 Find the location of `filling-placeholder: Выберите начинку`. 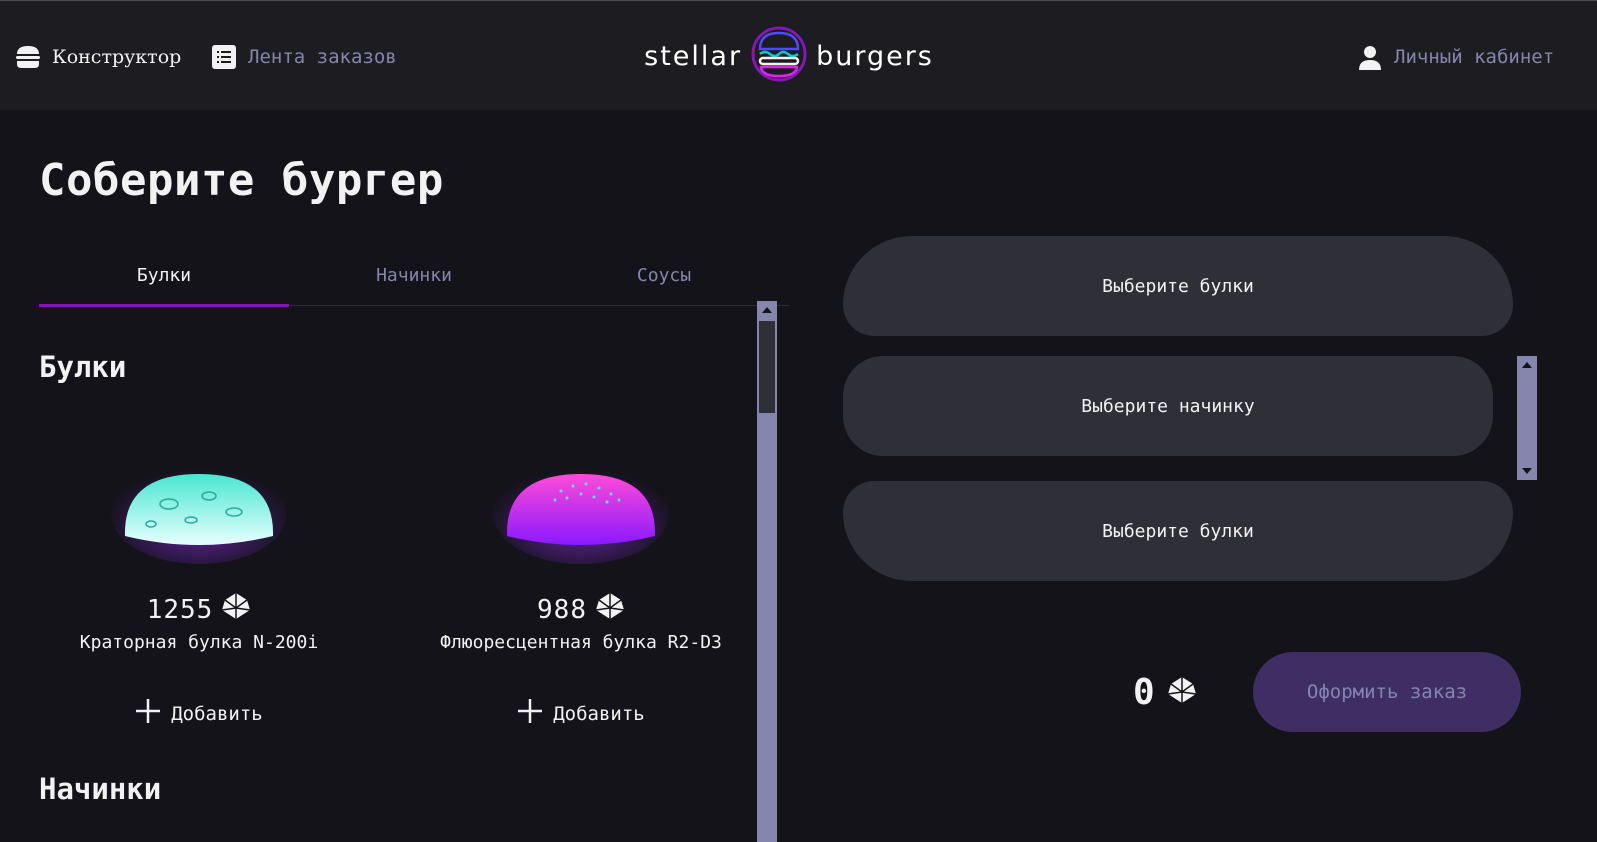

filling-placeholder: Выберите начинку is located at coordinates (1168, 406).